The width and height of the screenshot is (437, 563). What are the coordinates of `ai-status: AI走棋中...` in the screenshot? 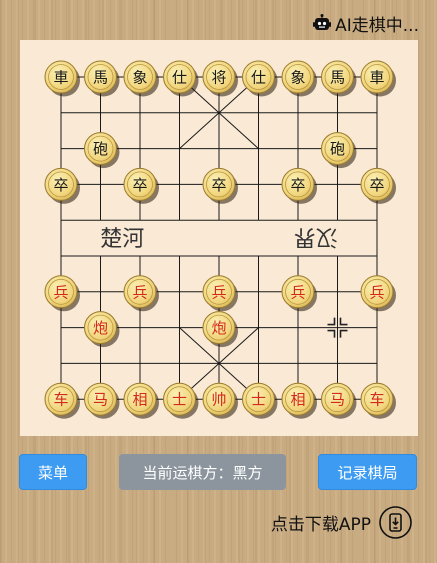 It's located at (366, 23).